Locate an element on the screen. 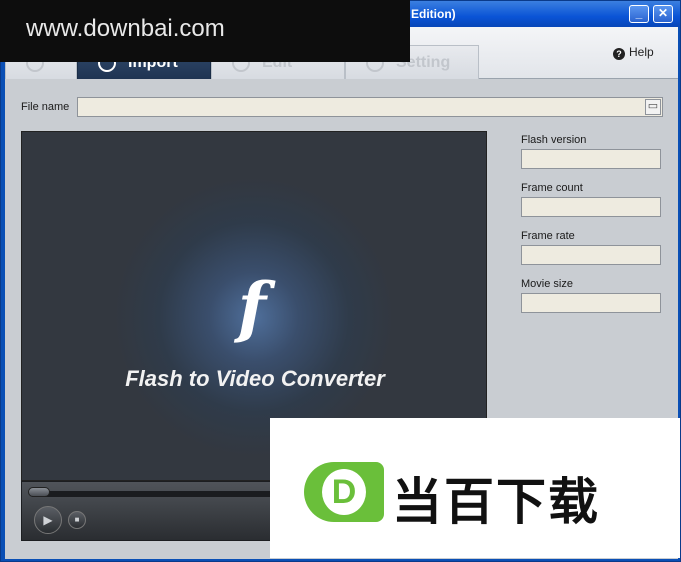  help-label: Help is located at coordinates (641, 52).